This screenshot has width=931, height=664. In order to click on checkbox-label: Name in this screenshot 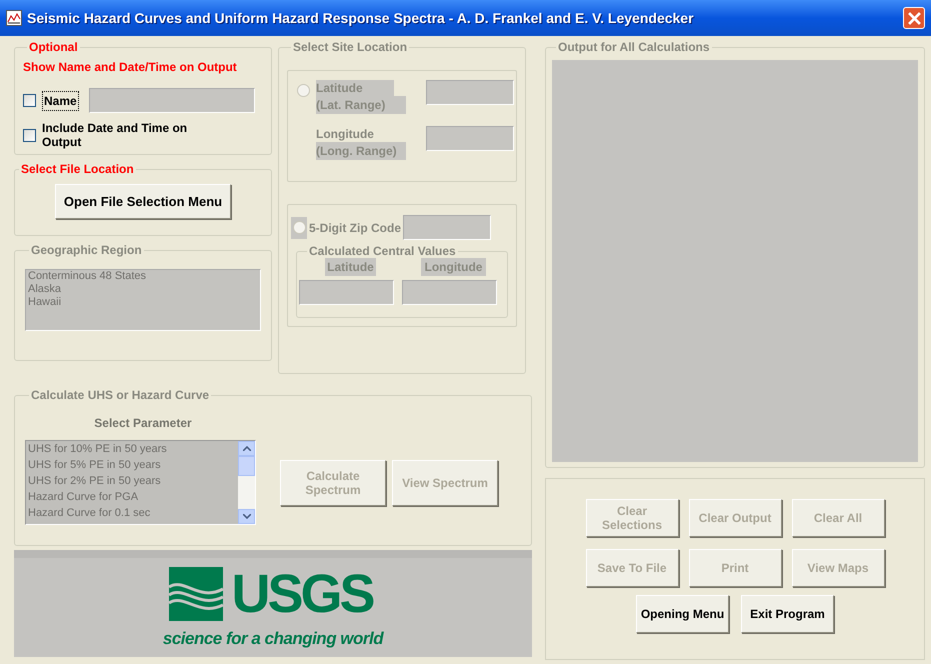, I will do `click(60, 100)`.